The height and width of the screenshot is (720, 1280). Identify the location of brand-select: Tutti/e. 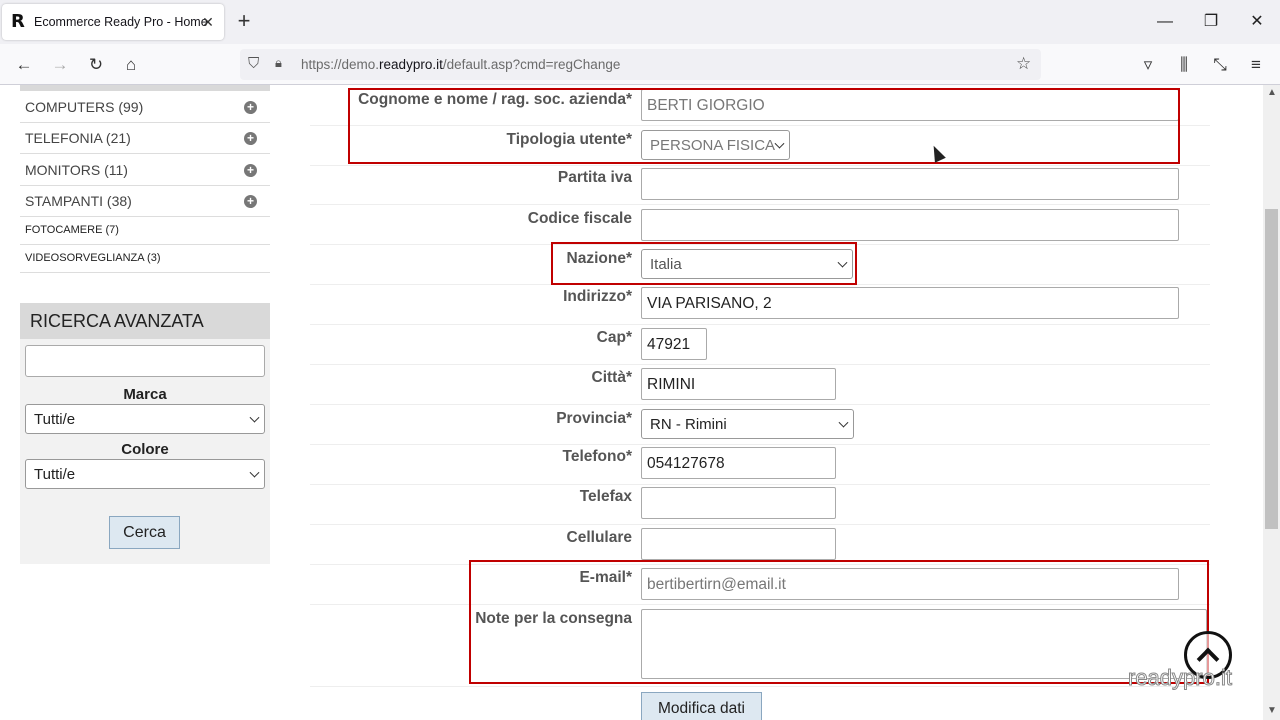
(145, 419).